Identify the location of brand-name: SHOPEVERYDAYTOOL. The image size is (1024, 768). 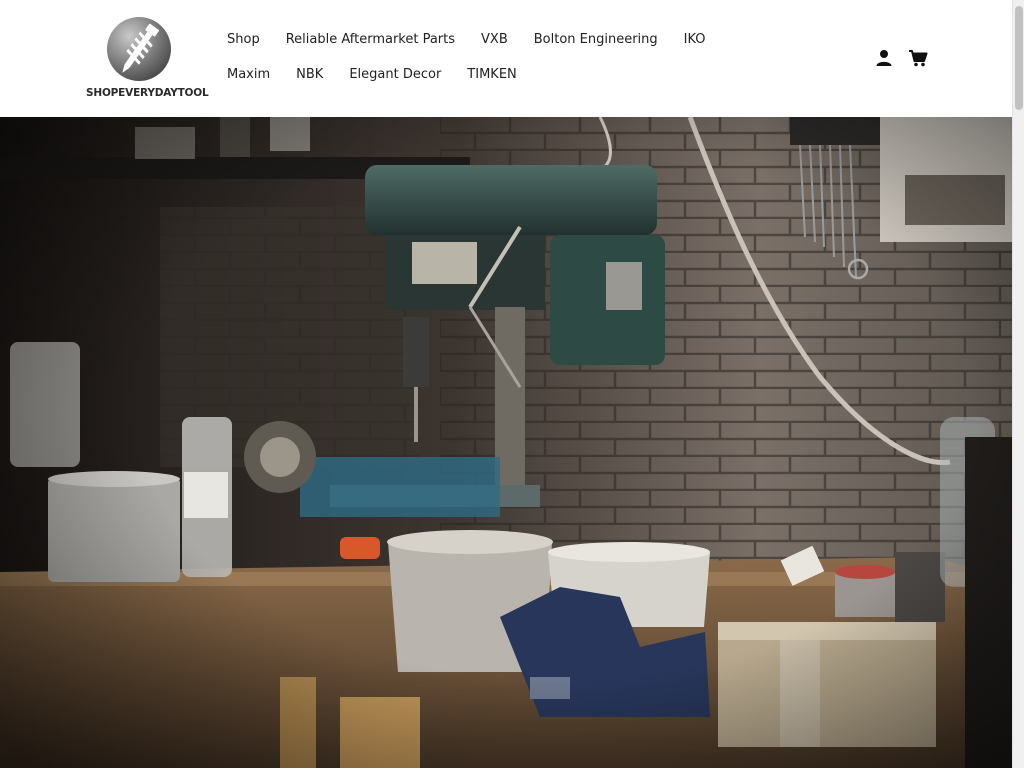
(147, 93).